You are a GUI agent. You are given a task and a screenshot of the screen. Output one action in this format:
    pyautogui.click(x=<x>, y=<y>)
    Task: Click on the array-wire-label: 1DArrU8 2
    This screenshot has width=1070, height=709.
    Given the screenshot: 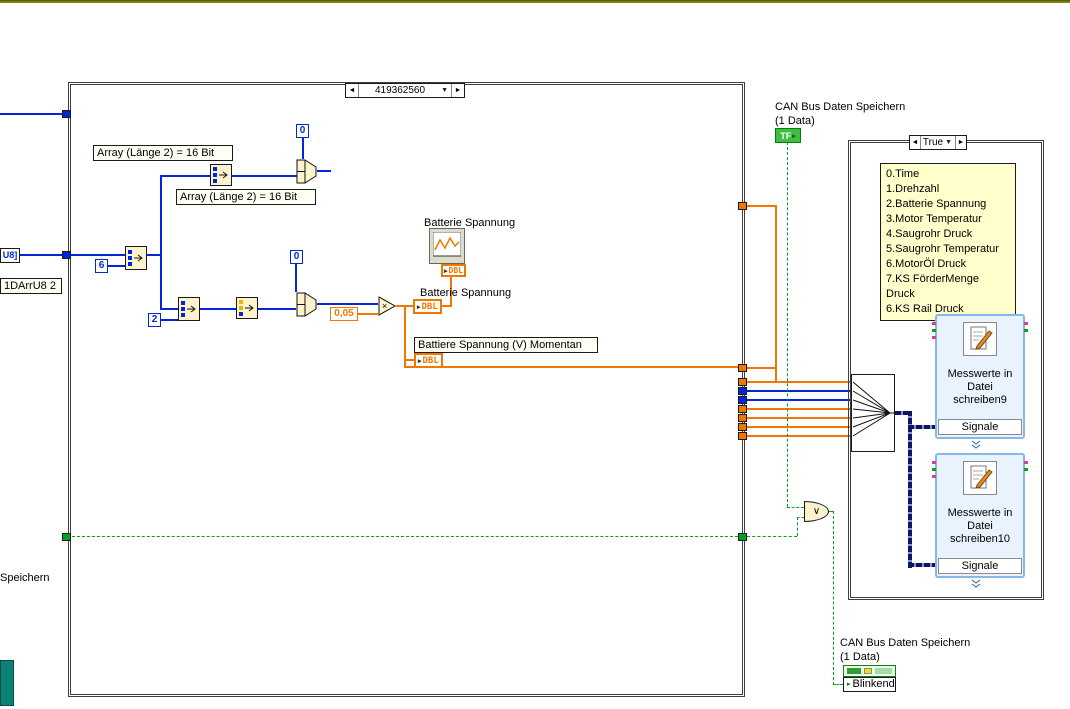 What is the action you would take?
    pyautogui.click(x=31, y=286)
    